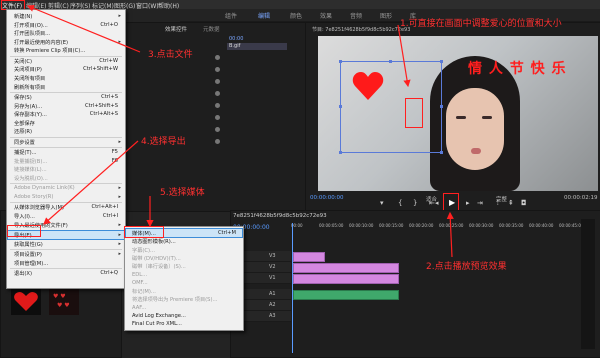  What do you see at coordinates (170, 55) in the screenshot?
I see `annotation-click-file: 3.点击文件` at bounding box center [170, 55].